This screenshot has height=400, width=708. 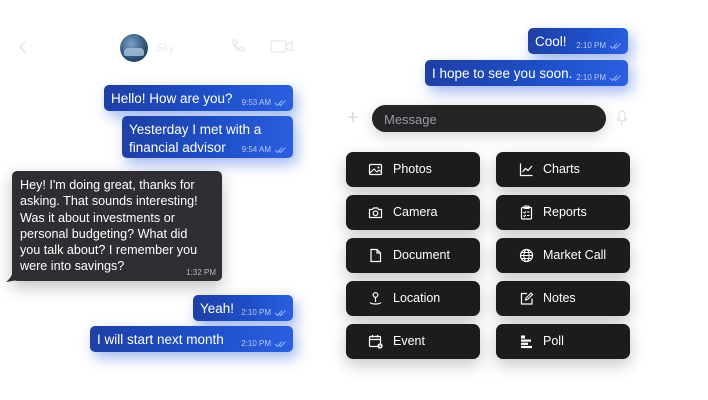 What do you see at coordinates (195, 129) in the screenshot?
I see `message-text: Yesterday I met with a` at bounding box center [195, 129].